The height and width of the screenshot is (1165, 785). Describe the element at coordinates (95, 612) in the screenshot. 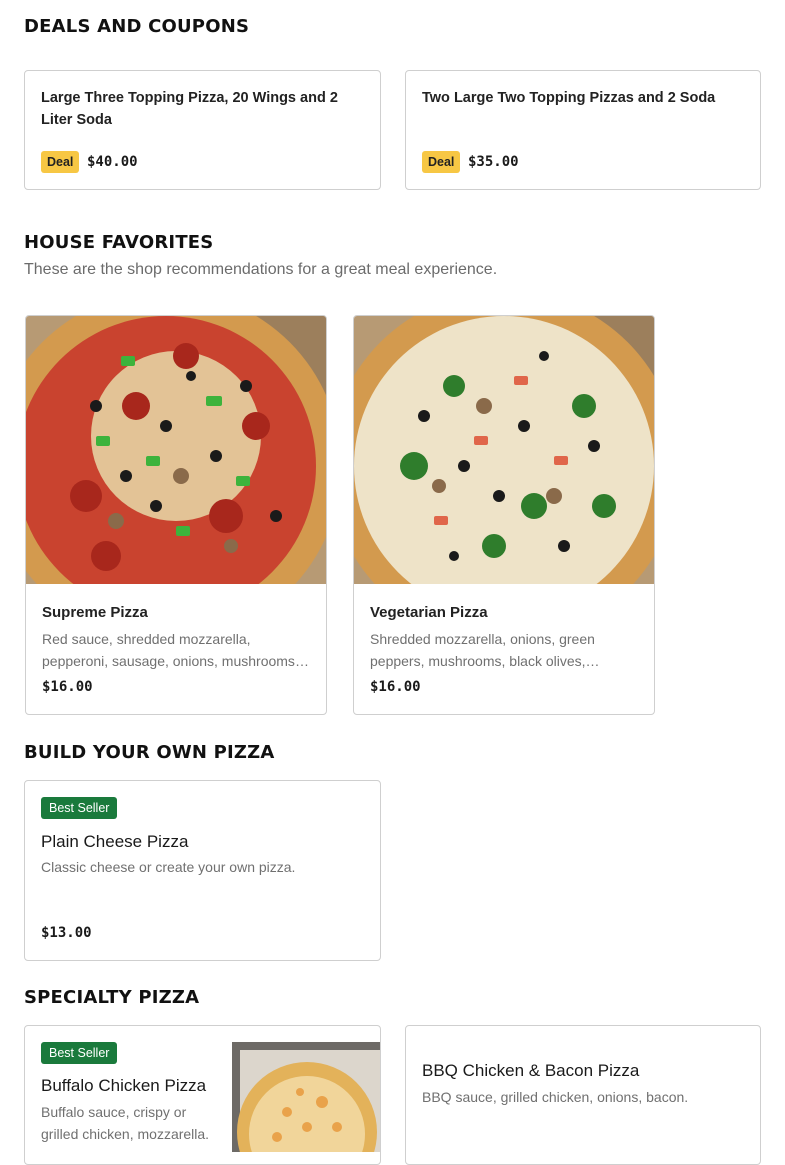

I see `item-name: Supreme Pizza` at that location.